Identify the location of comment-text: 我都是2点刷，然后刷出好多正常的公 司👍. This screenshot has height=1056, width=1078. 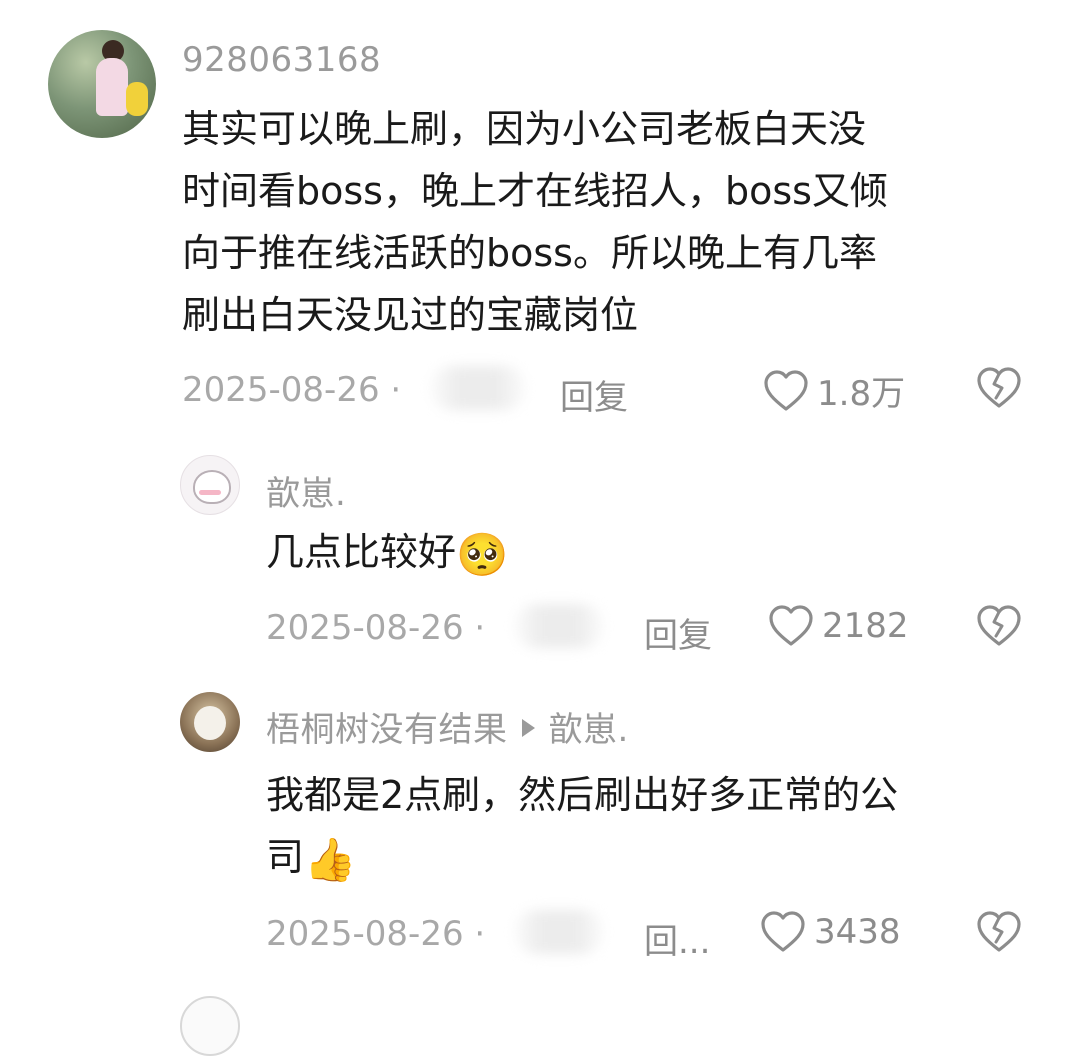
(656, 826).